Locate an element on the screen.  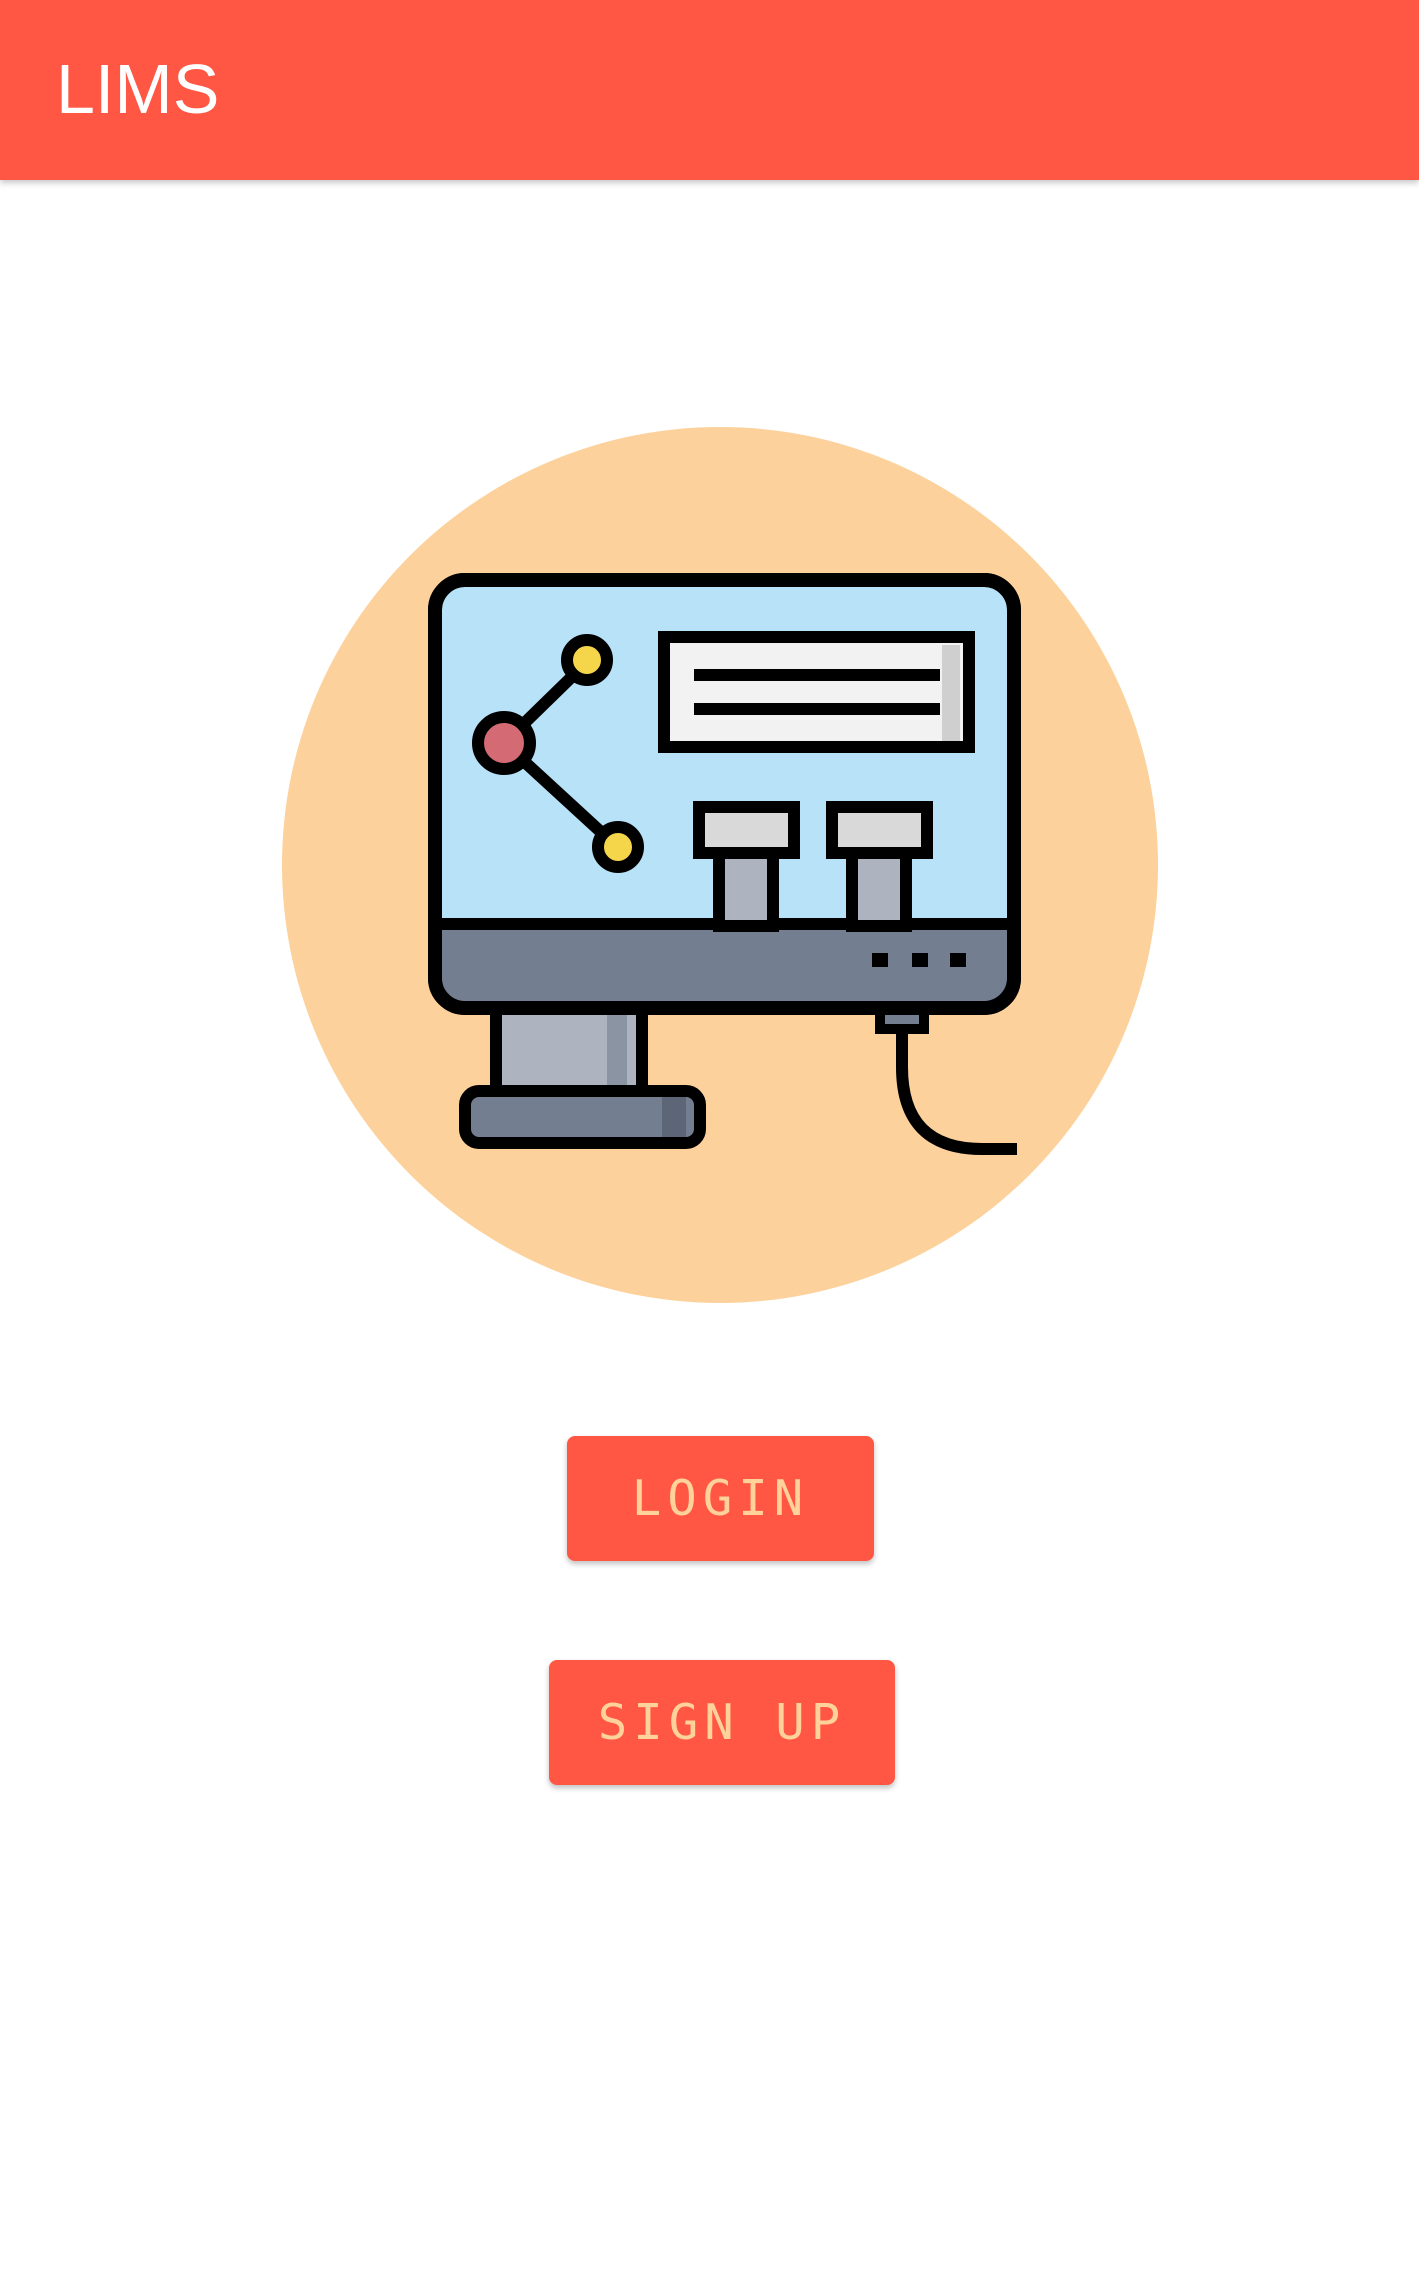
sign-up-button: SIGN UP is located at coordinates (722, 1722).